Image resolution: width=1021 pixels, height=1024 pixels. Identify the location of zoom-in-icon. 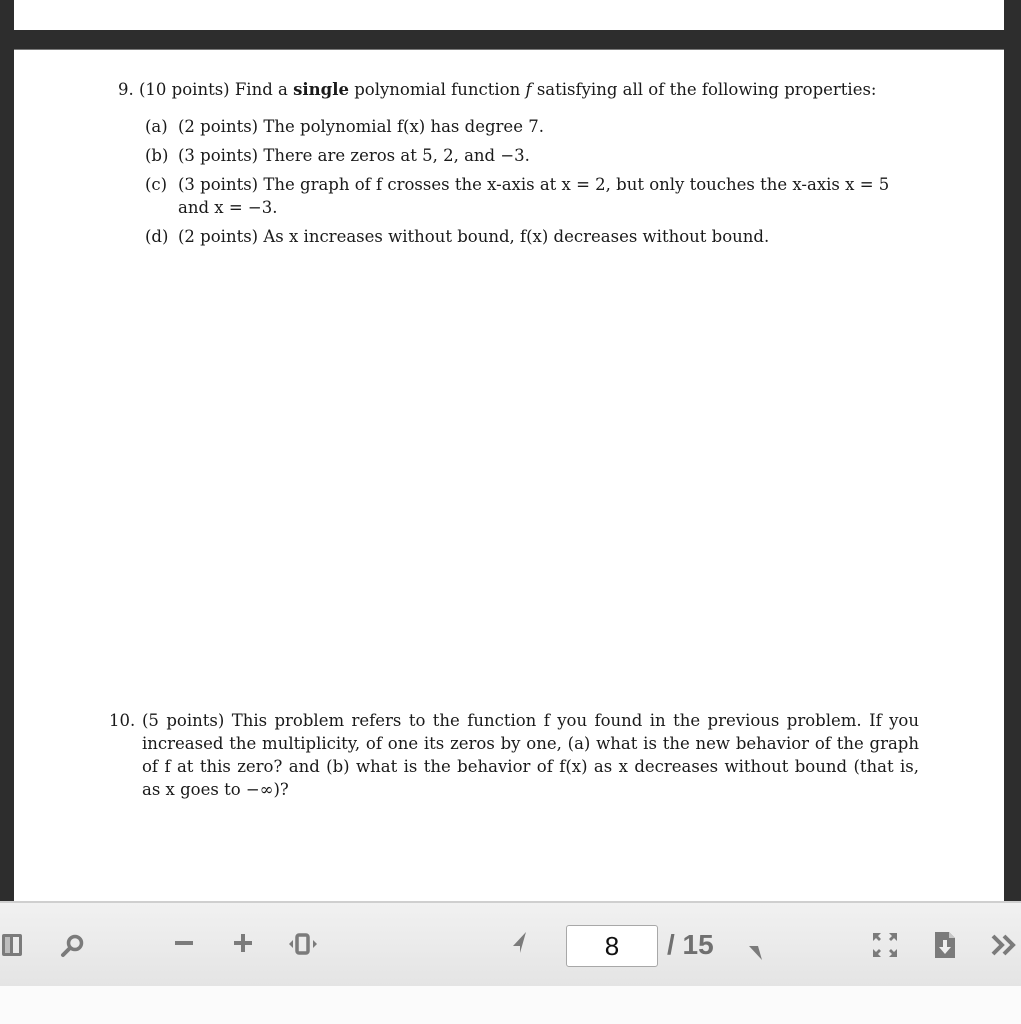
(243, 943).